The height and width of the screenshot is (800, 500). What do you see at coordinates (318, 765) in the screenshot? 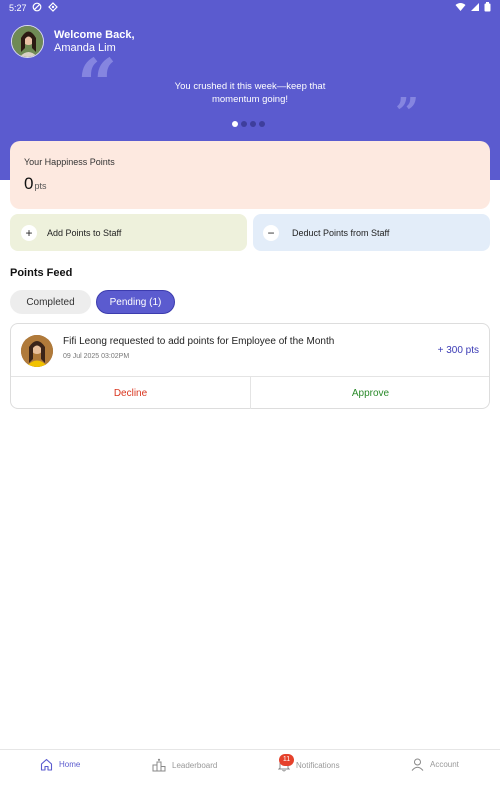
I see `nav-notifications-label: Notifications` at bounding box center [318, 765].